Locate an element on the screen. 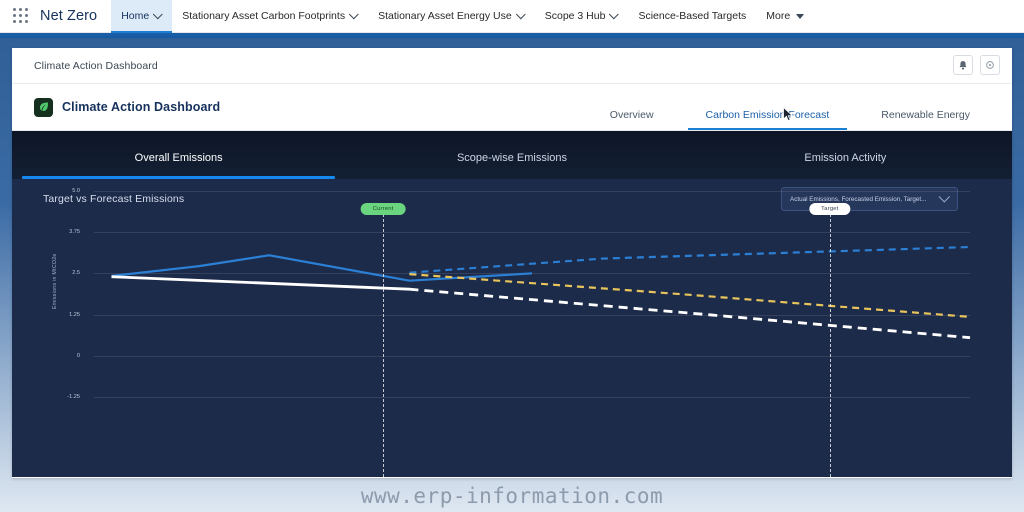 This screenshot has width=1024, height=512. nav-item-label: Scope 3 Hub is located at coordinates (575, 16).